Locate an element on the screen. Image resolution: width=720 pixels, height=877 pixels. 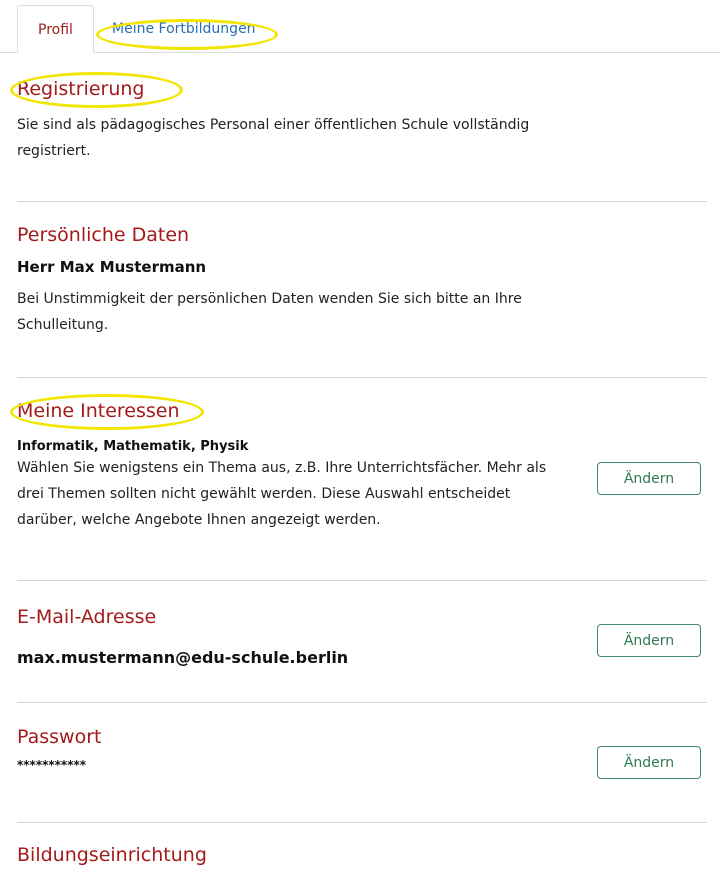
section-passwort: Passwort *********** Ändern is located at coordinates (362, 765).